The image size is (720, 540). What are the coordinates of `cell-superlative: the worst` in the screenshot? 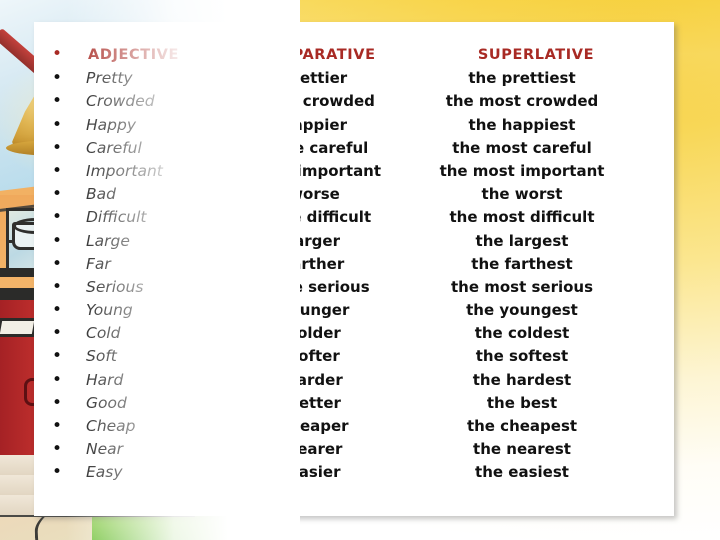 It's located at (522, 194).